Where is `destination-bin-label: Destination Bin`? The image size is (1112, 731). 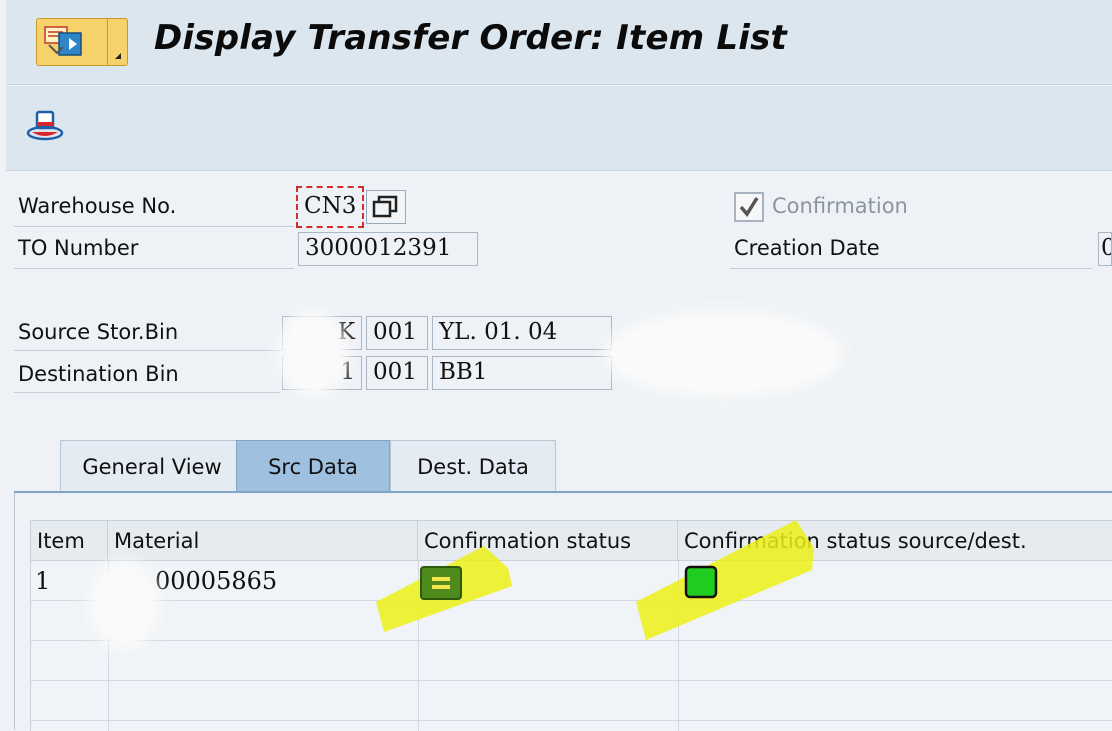 destination-bin-label: Destination Bin is located at coordinates (98, 374).